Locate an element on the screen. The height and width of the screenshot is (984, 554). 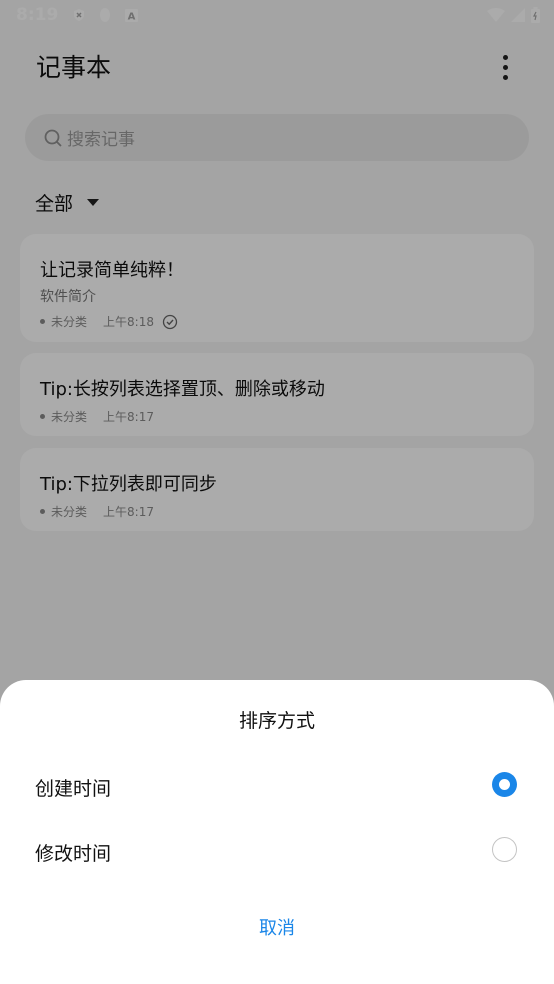
sort-option-modified: 修改时间 is located at coordinates (277, 851).